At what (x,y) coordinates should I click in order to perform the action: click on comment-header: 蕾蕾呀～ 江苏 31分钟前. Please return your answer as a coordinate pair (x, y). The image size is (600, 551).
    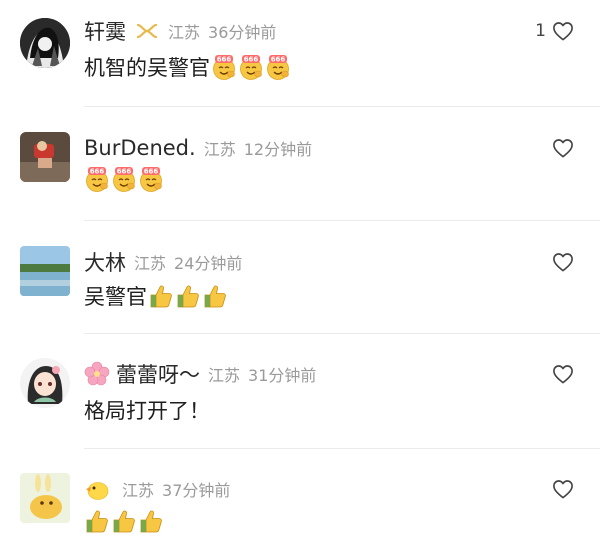
    Looking at the image, I should click on (200, 374).